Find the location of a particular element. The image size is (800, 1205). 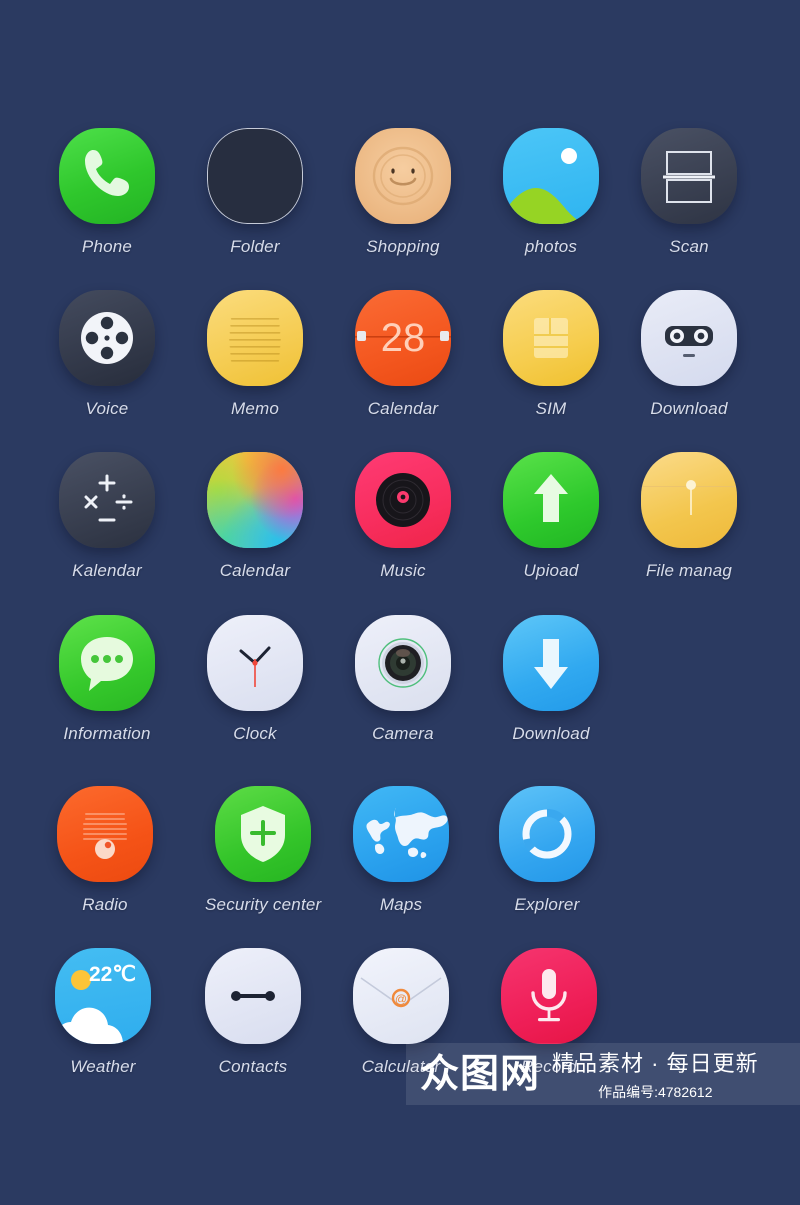

app-icon-voice: Voice is located at coordinates (107, 354).